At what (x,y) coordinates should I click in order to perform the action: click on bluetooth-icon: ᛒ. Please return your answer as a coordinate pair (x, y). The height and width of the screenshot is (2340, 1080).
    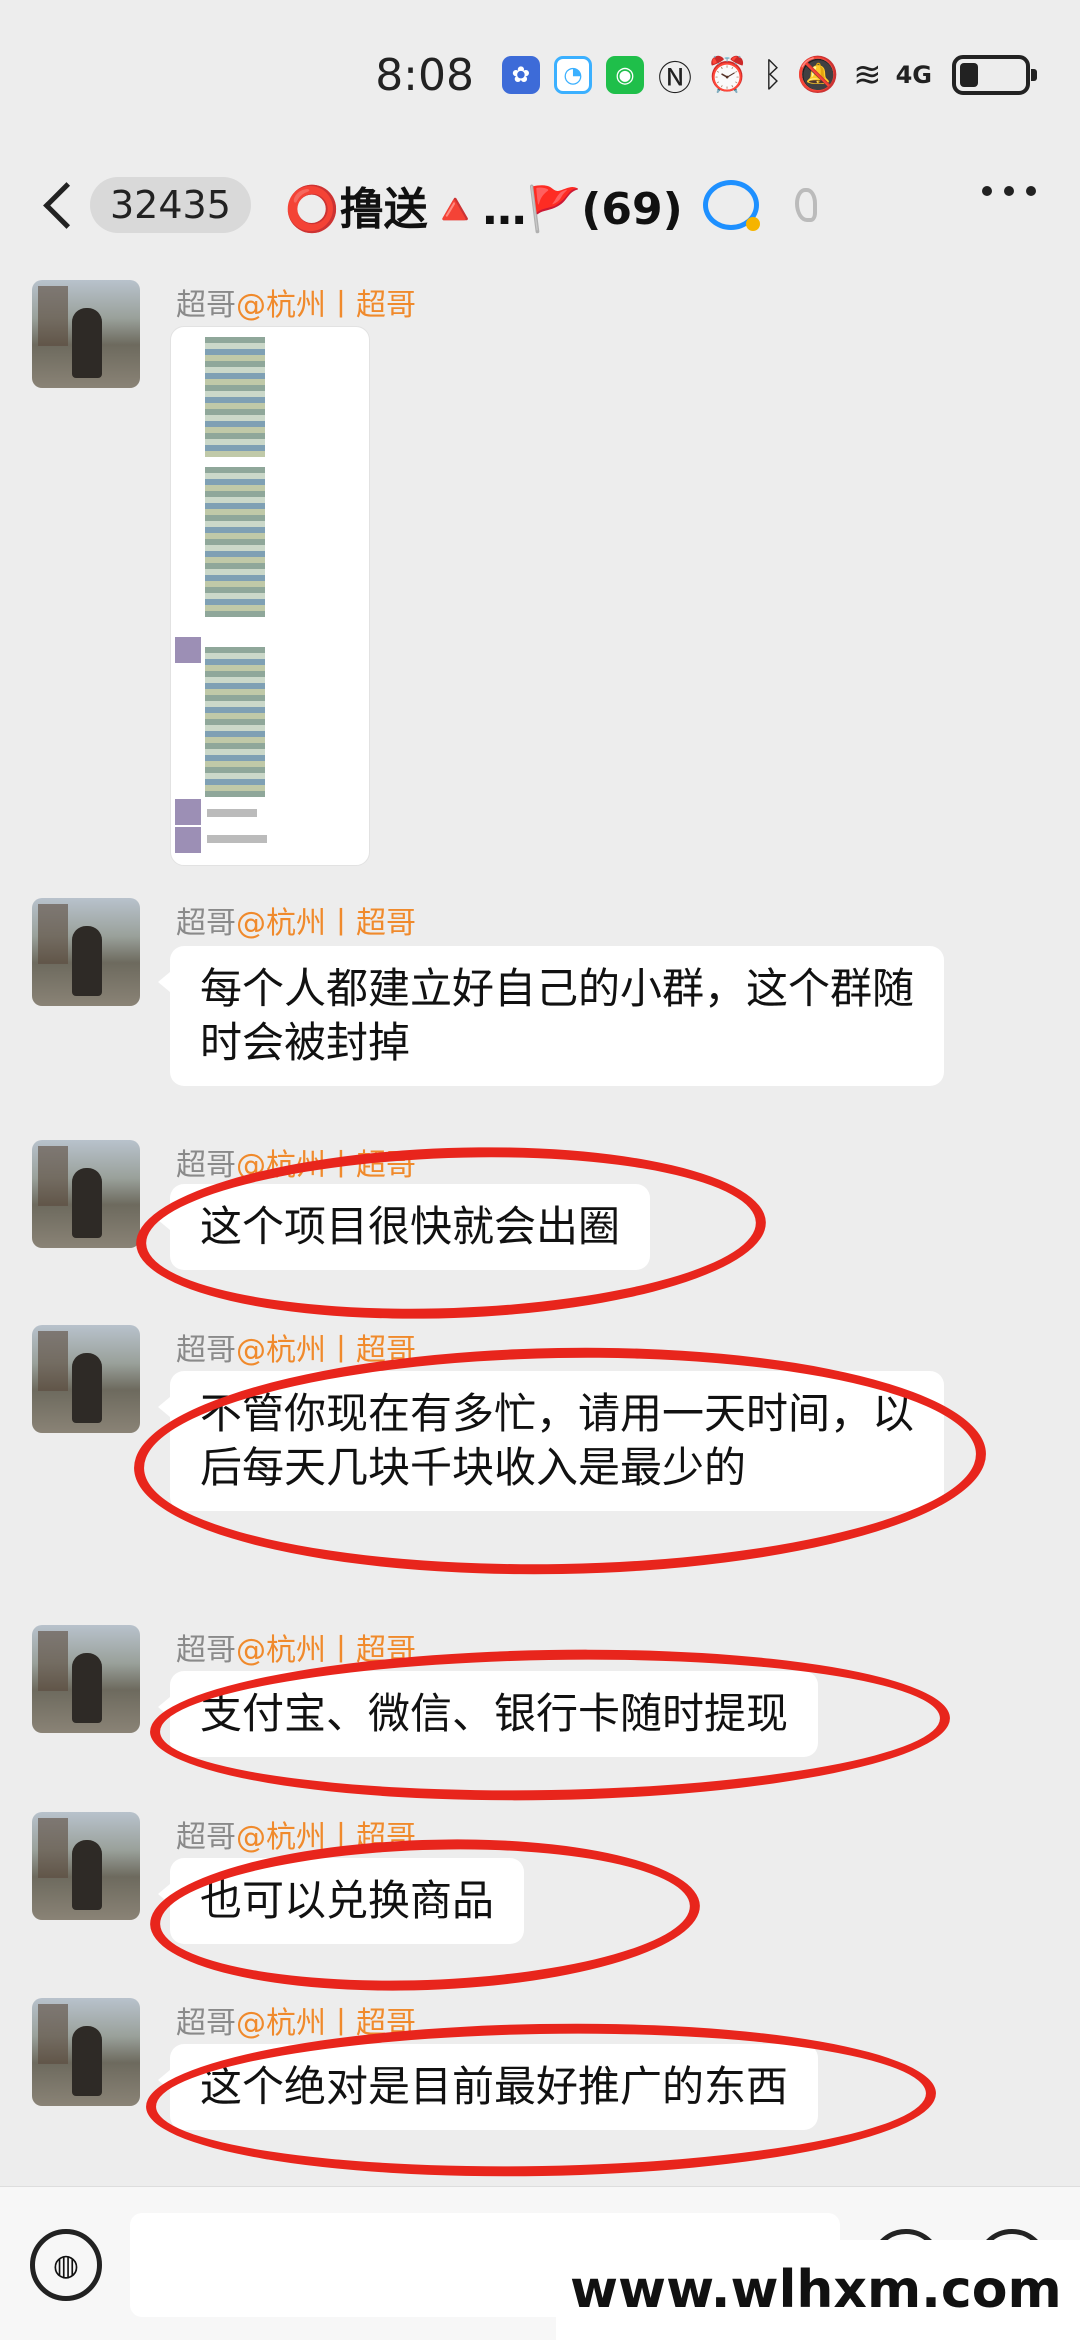
    Looking at the image, I should click on (772, 75).